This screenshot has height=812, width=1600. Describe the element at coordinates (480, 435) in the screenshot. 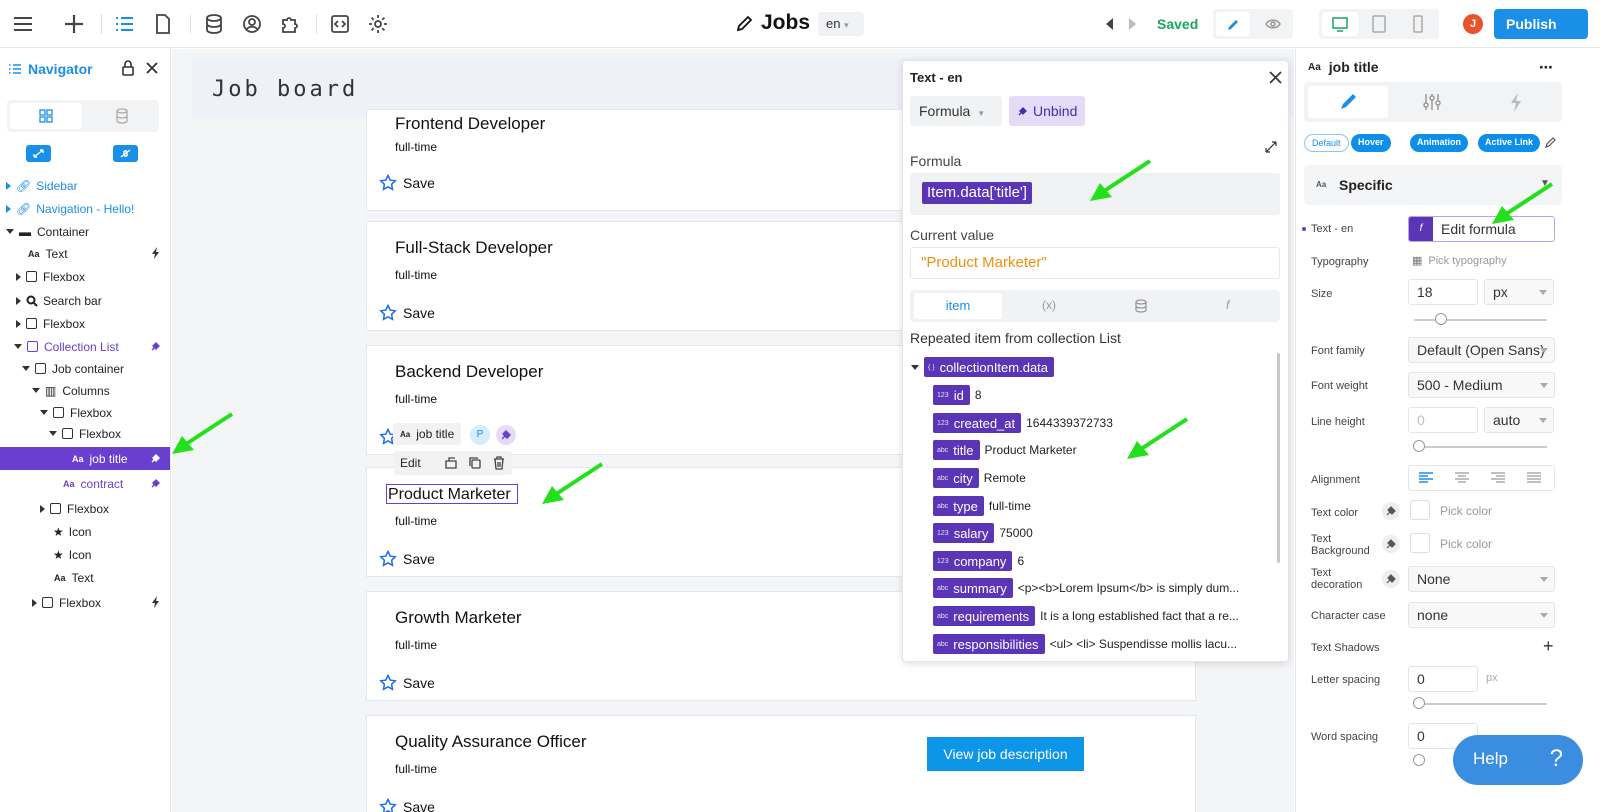

I see `parent-badge: P` at that location.